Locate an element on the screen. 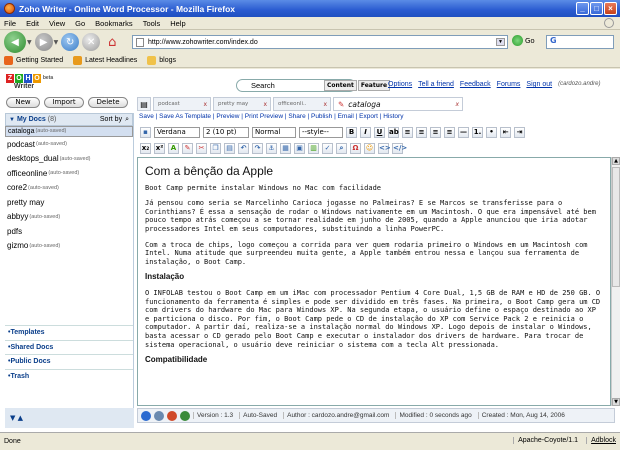 The image size is (620, 450). home-icon: ⌂ is located at coordinates (112, 42).